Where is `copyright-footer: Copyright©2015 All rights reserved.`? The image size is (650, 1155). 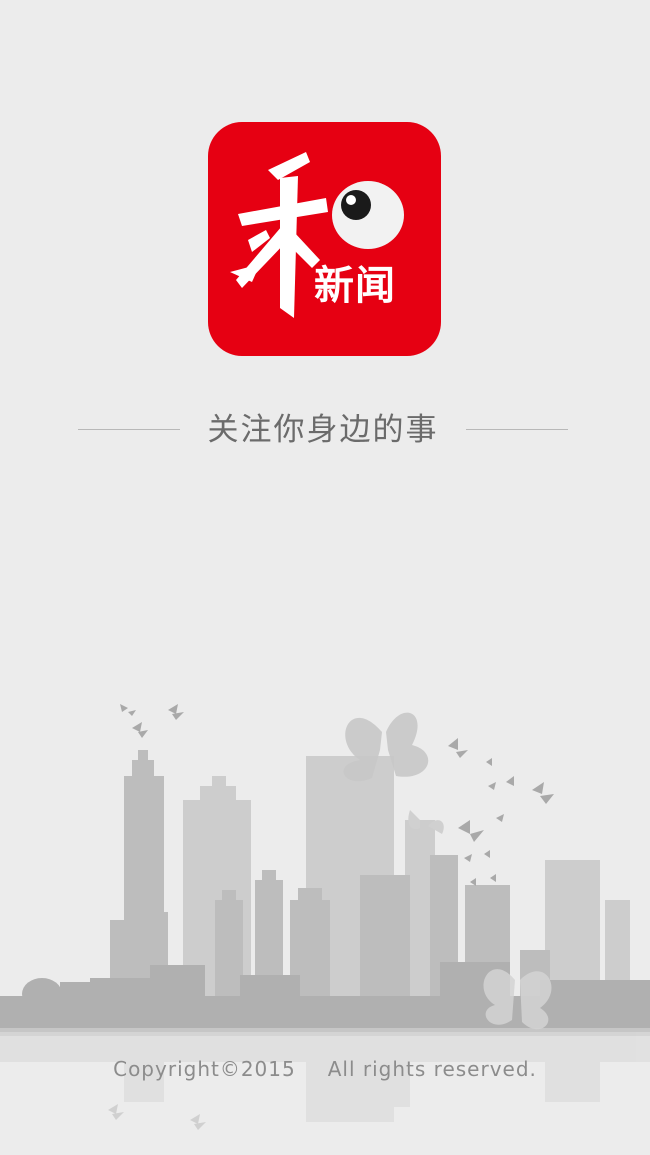
copyright-footer: Copyright©2015 All rights reserved. is located at coordinates (325, 1069).